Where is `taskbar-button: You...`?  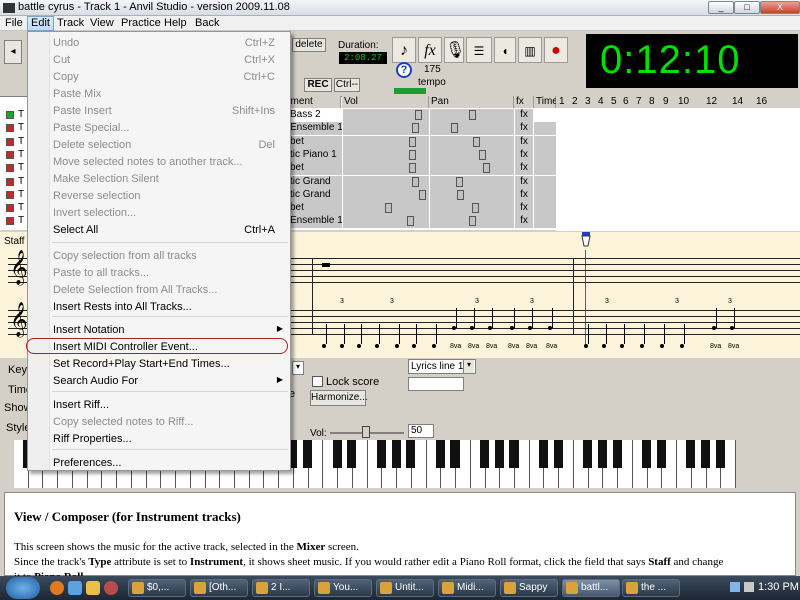 taskbar-button: You... is located at coordinates (343, 588).